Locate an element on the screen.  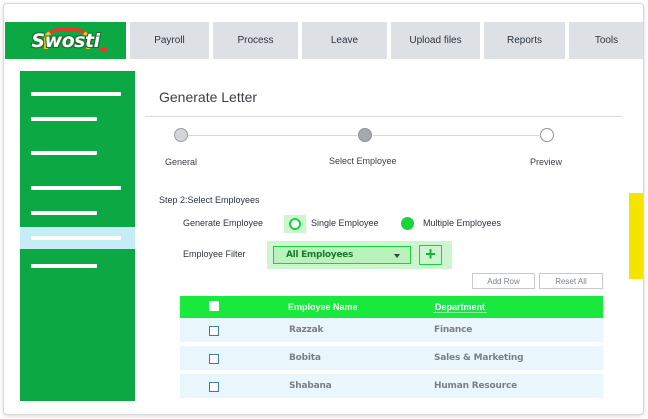
generate-employee-label: Generate Employee is located at coordinates (223, 223).